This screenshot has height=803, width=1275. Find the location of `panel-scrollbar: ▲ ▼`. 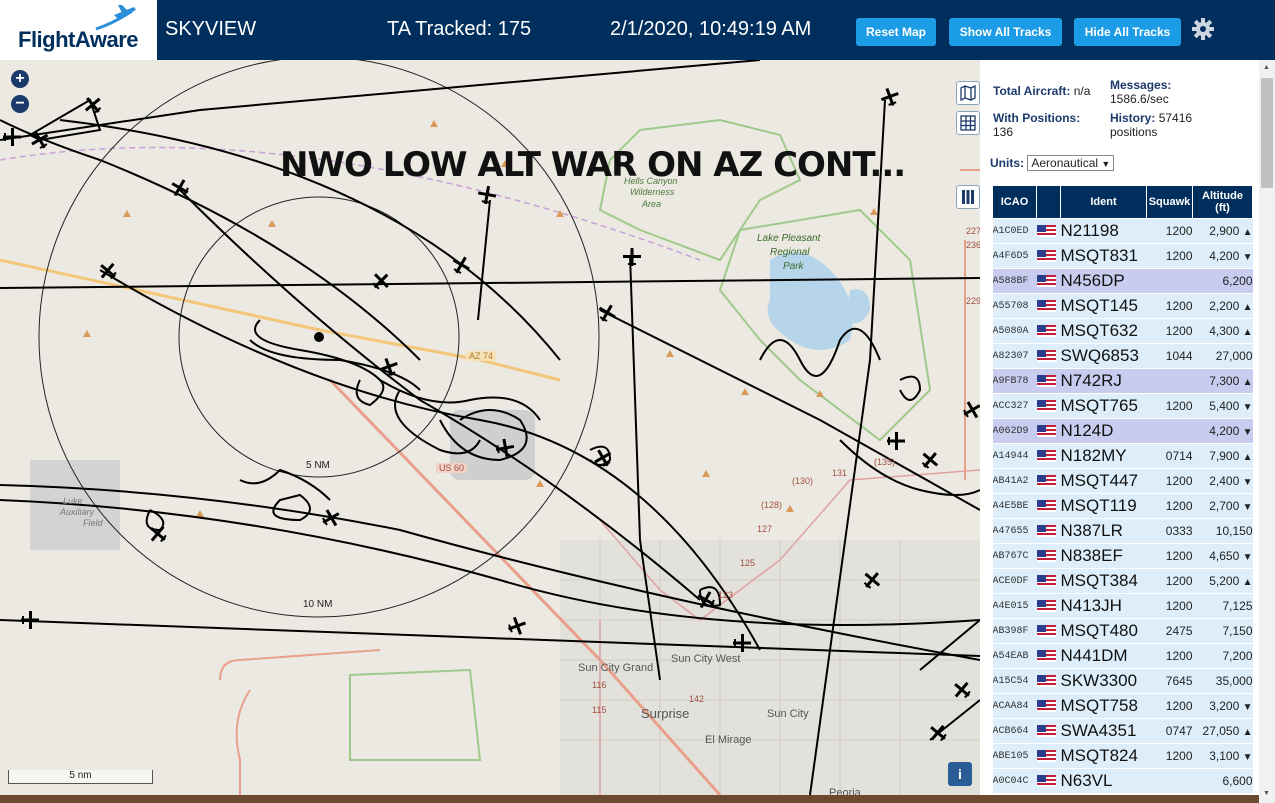

panel-scrollbar: ▲ ▼ is located at coordinates (1267, 431).